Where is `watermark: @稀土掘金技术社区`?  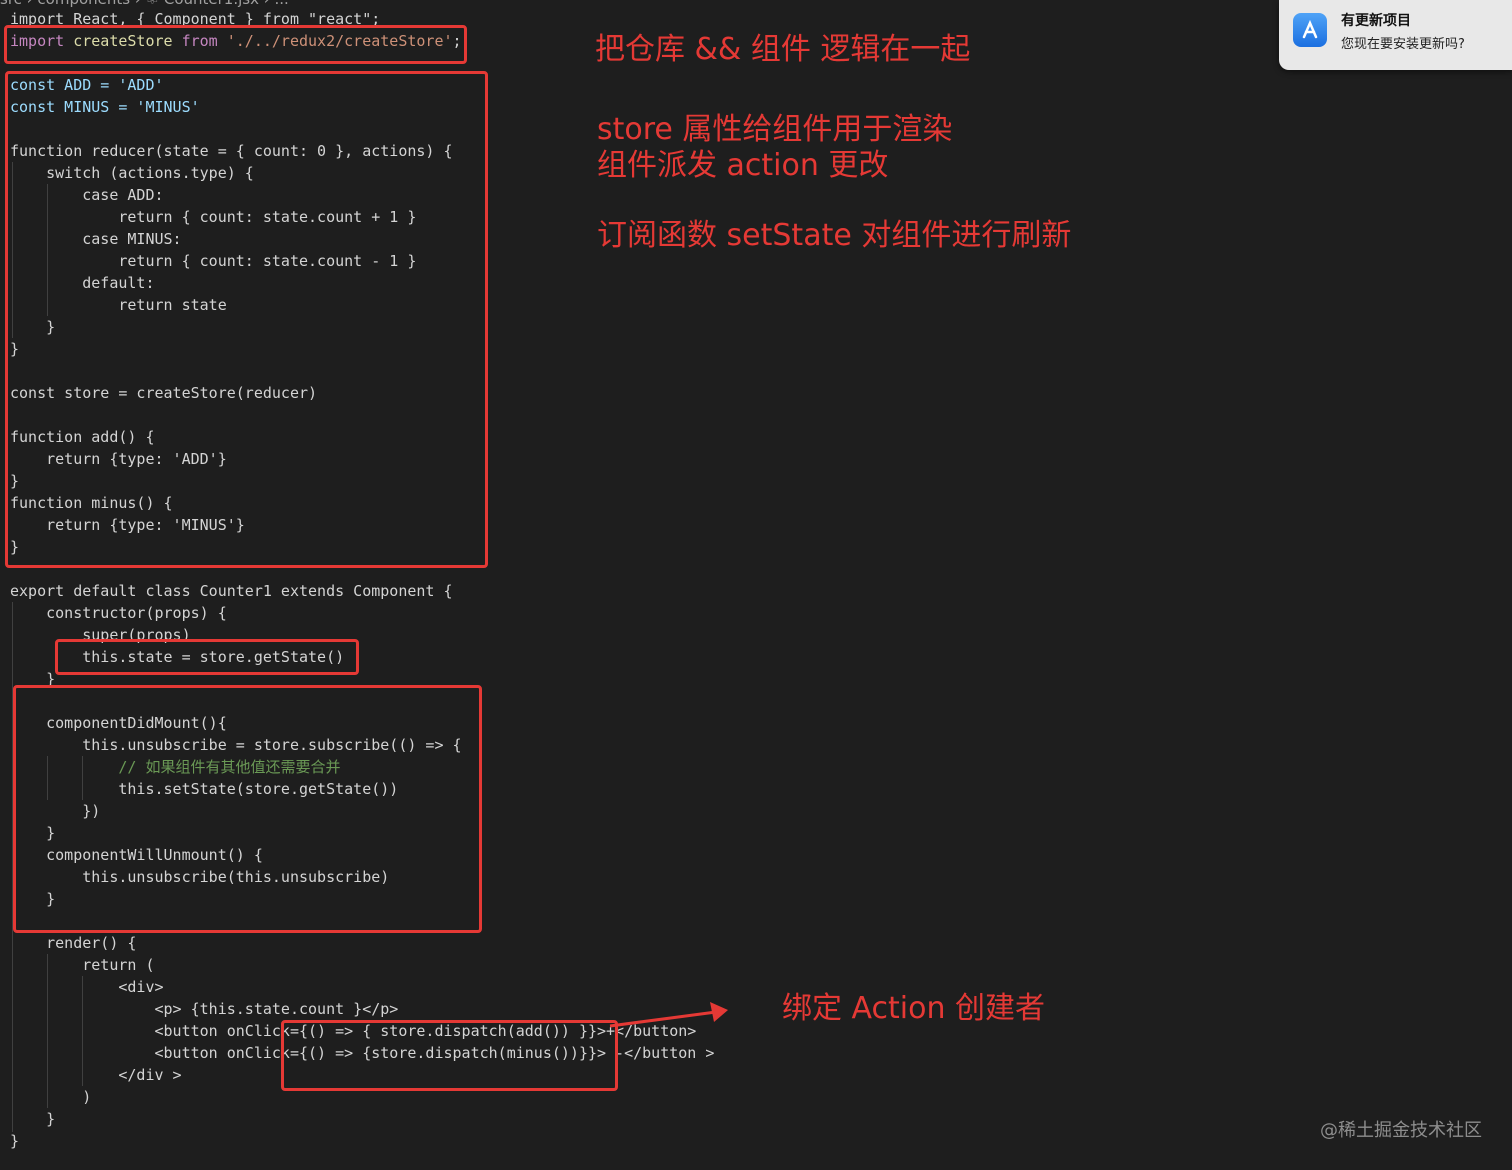
watermark: @稀土掘金技术社区 is located at coordinates (1401, 1130).